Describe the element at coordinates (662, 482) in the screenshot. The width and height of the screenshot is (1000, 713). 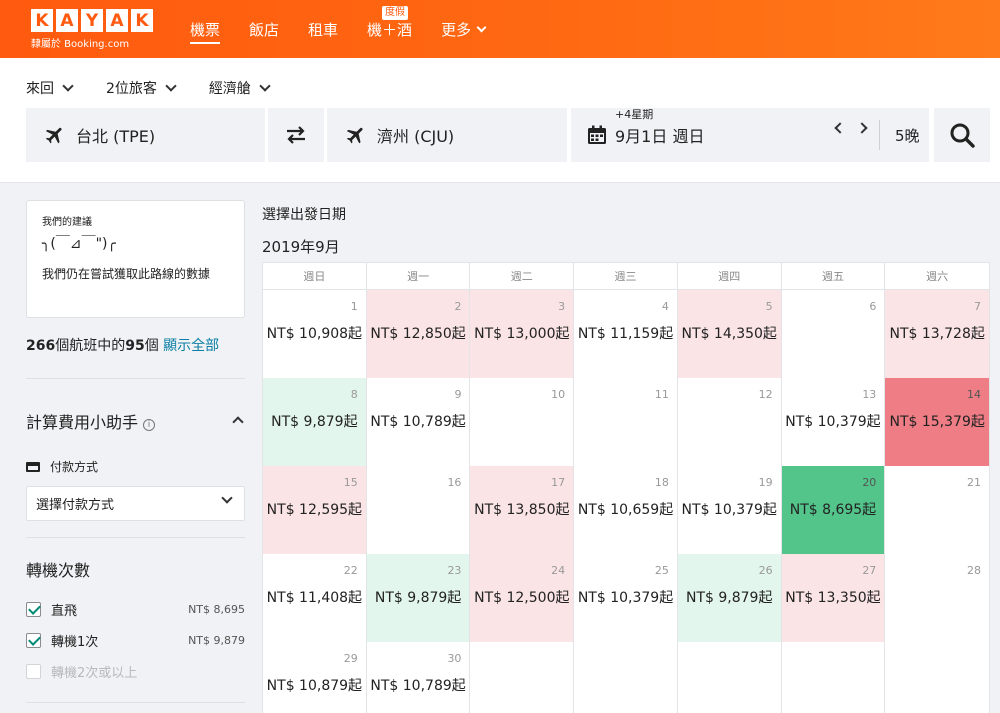
I see `day-number: 18` at that location.